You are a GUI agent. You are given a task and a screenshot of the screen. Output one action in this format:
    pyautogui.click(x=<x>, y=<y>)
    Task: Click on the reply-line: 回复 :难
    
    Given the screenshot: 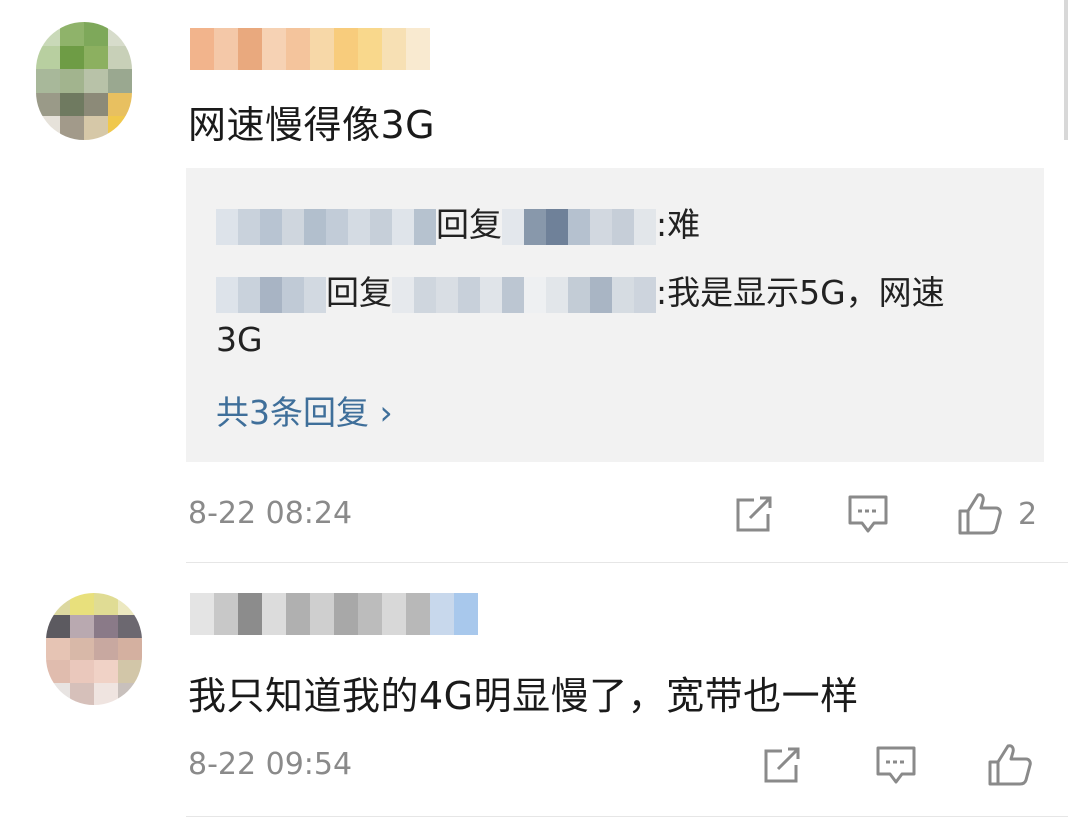 What is the action you would take?
    pyautogui.click(x=458, y=222)
    